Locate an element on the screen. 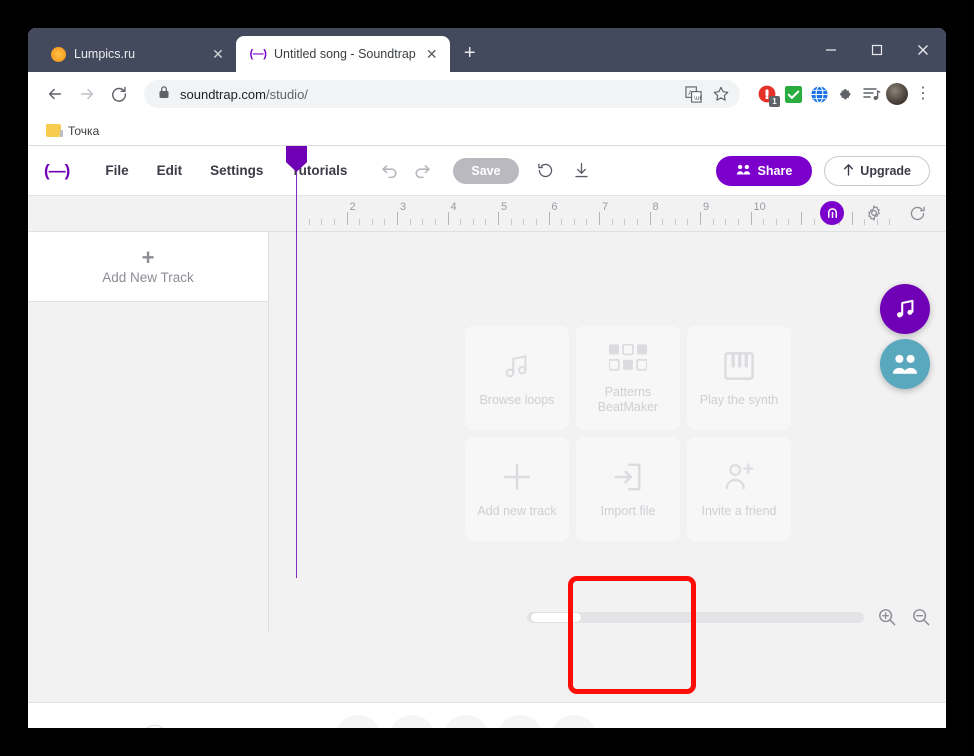 The height and width of the screenshot is (756, 974). orange-circle-favicon is located at coordinates (58, 54).